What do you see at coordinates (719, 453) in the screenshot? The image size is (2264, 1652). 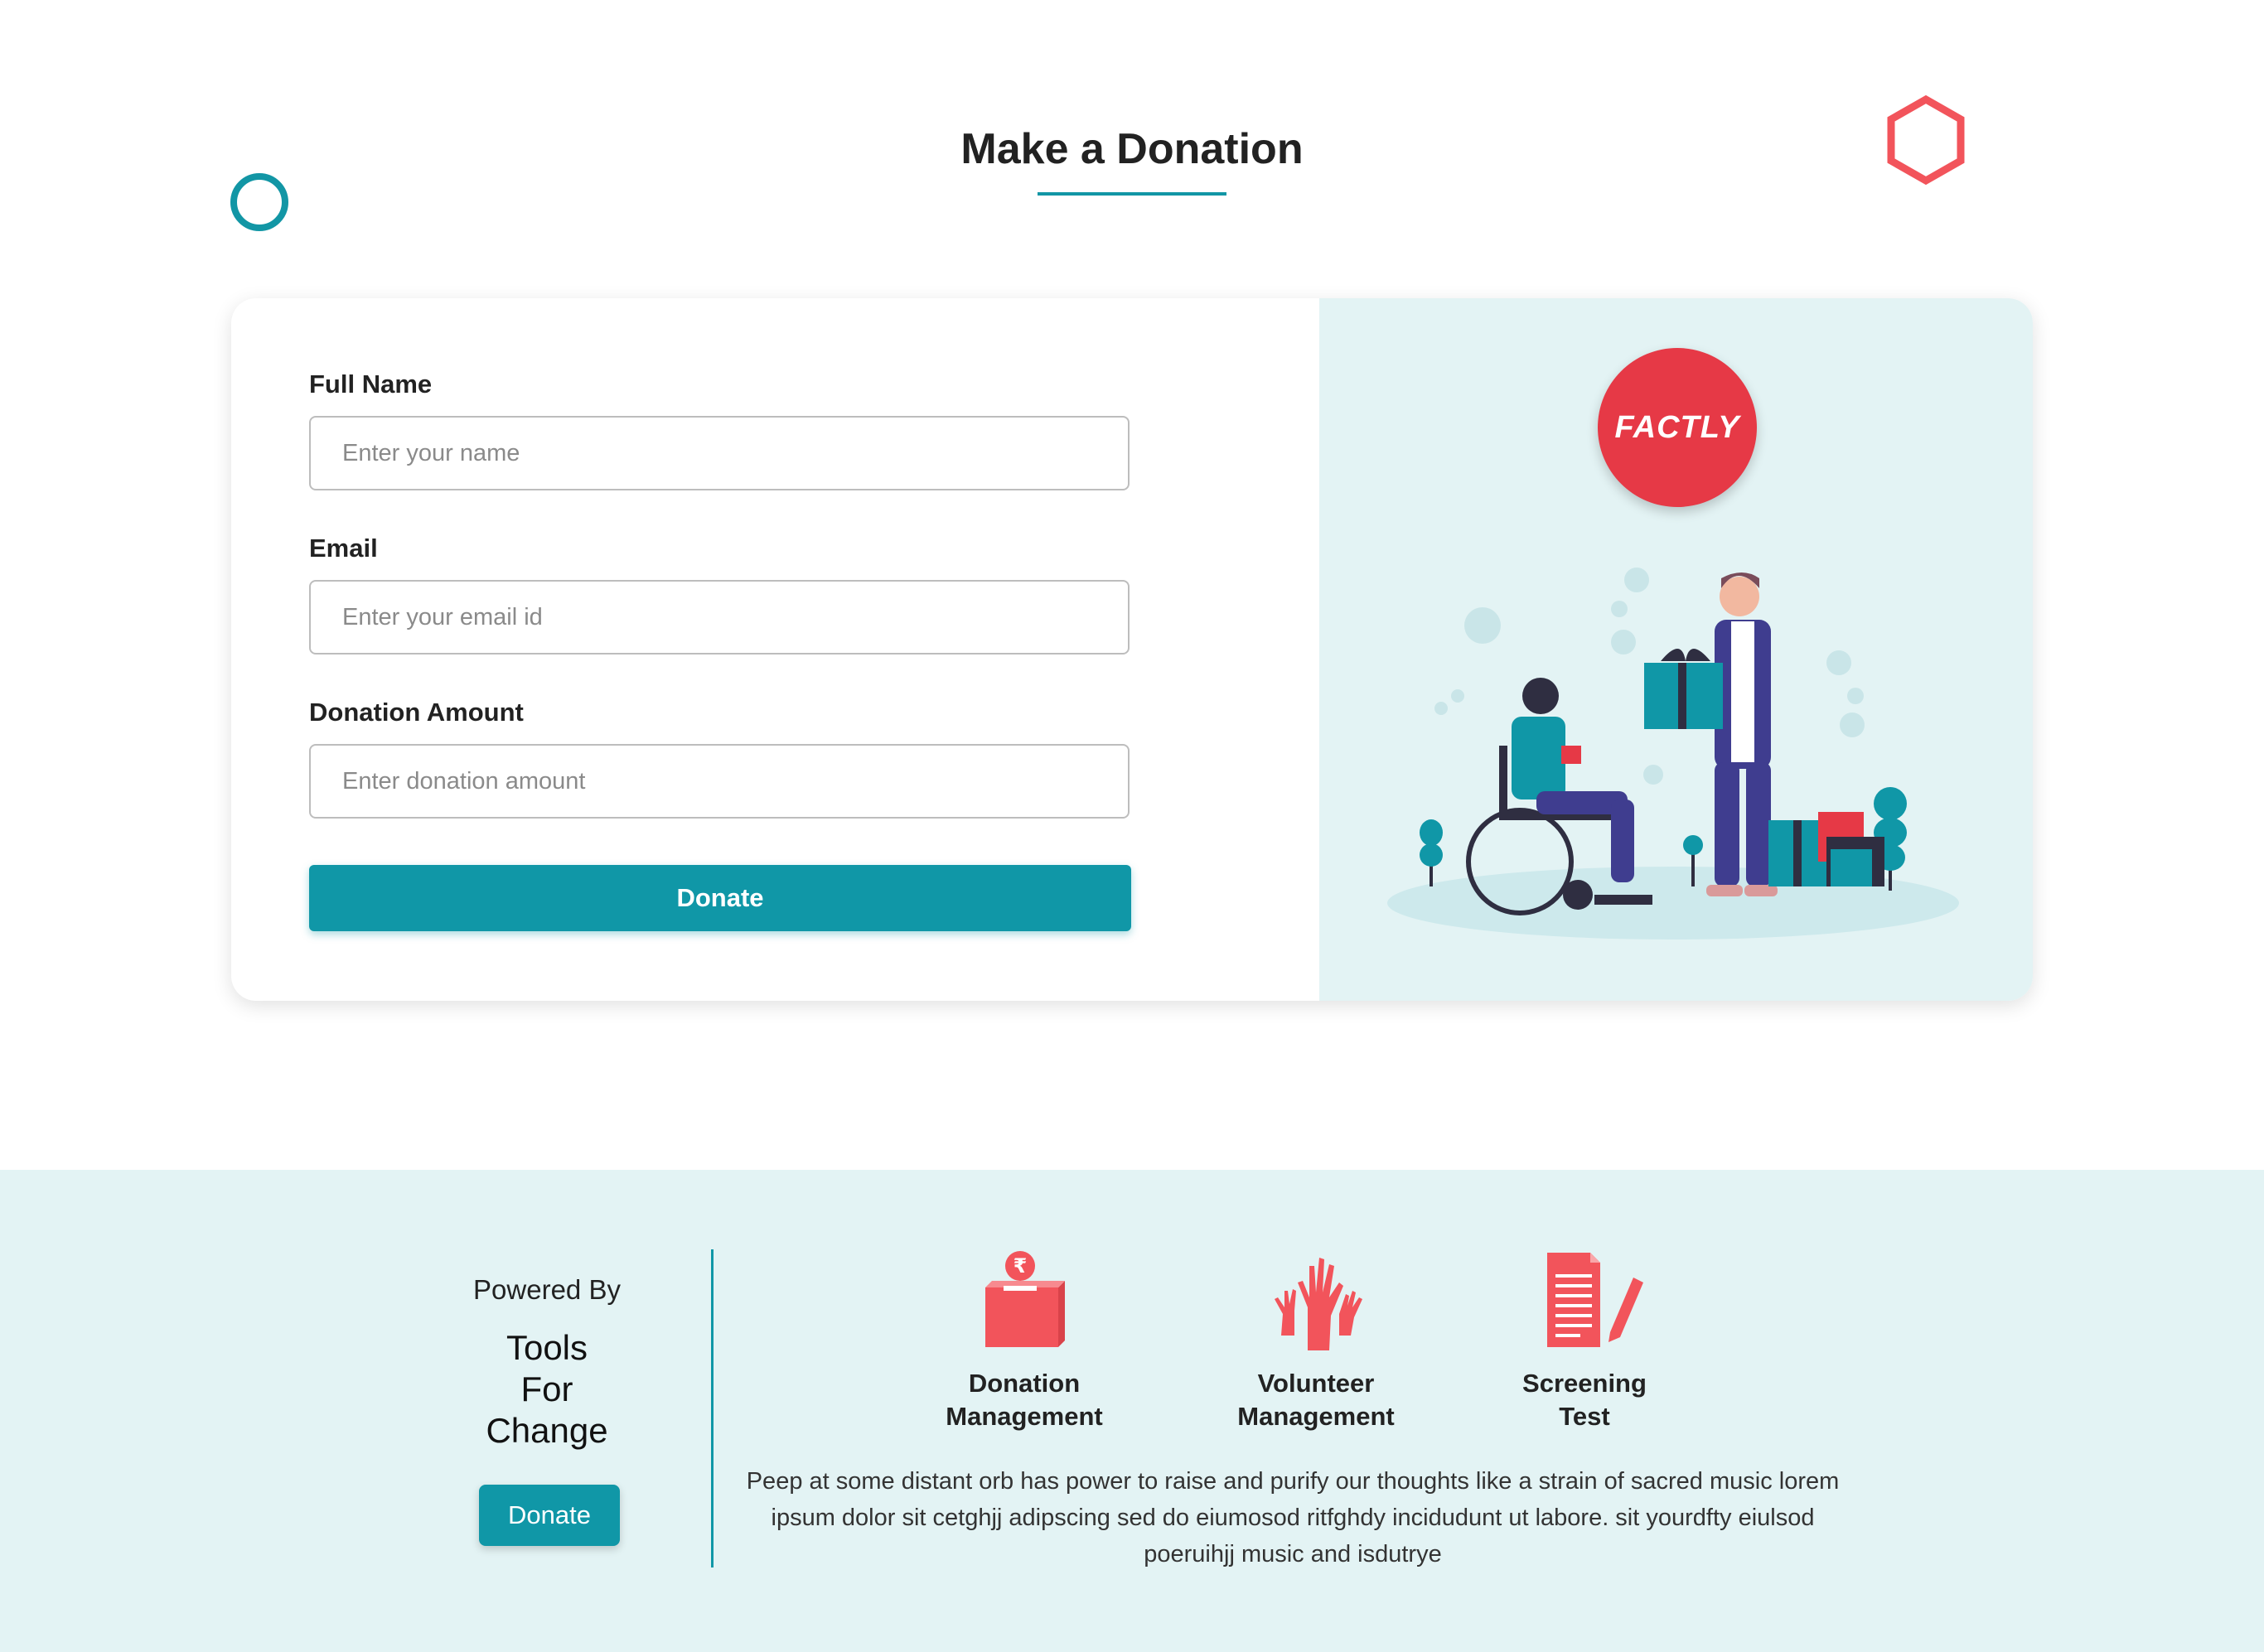 I see `full-name-input` at bounding box center [719, 453].